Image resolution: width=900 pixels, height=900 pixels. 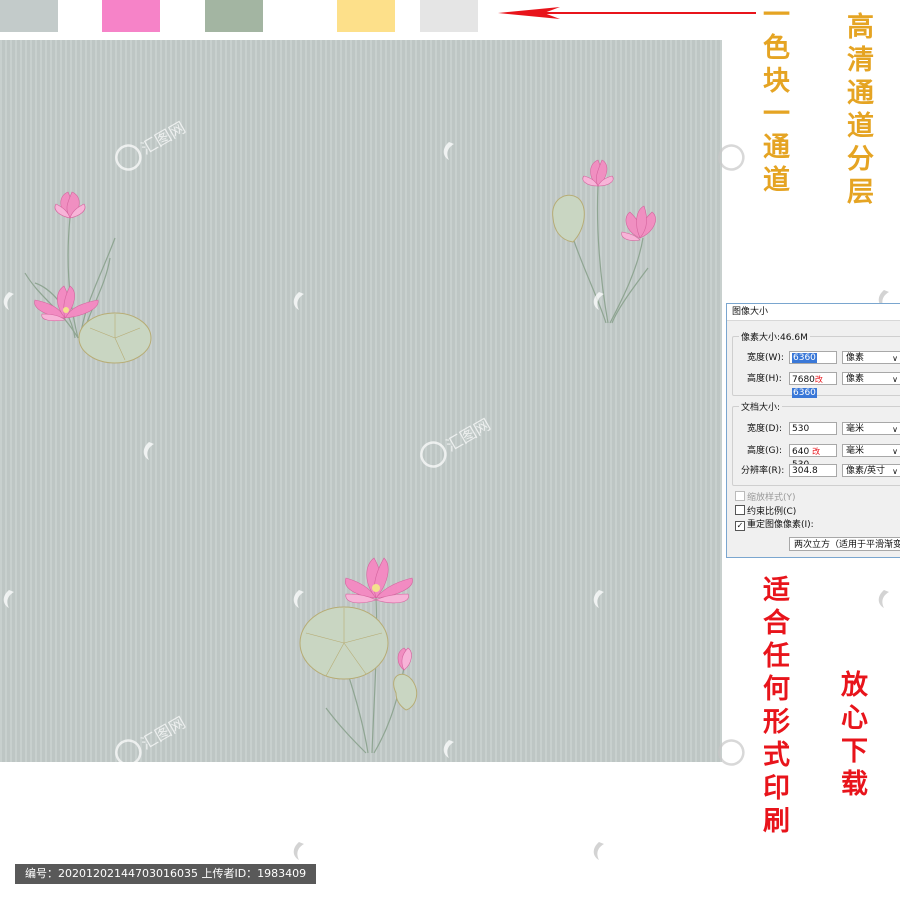 What do you see at coordinates (871, 428) in the screenshot?
I see `doc-width-unit-select: 毫米 ∨` at bounding box center [871, 428].